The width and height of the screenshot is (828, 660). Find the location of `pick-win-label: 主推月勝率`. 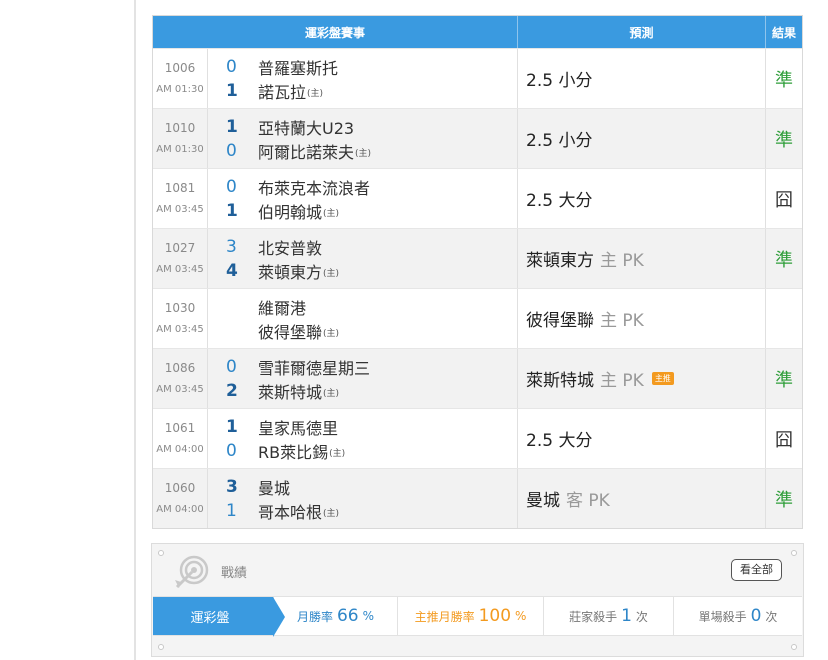

pick-win-label: 主推月勝率 is located at coordinates (444, 616).